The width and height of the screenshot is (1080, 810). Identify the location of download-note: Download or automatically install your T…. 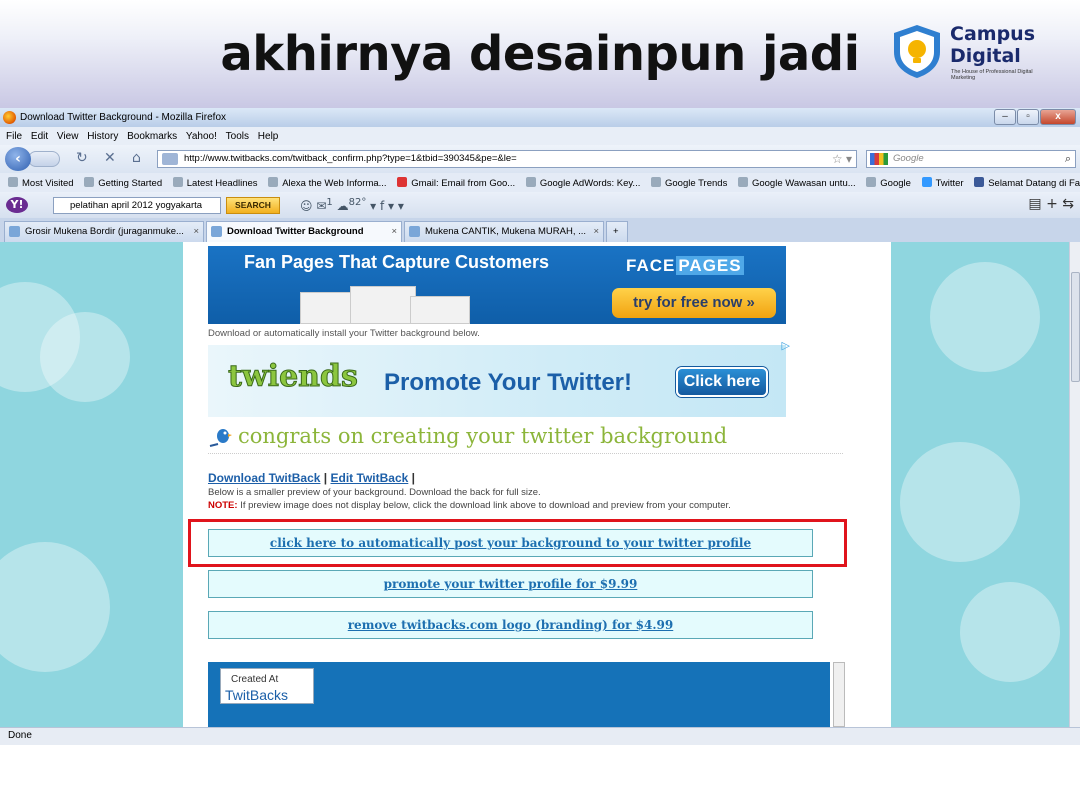
(344, 333).